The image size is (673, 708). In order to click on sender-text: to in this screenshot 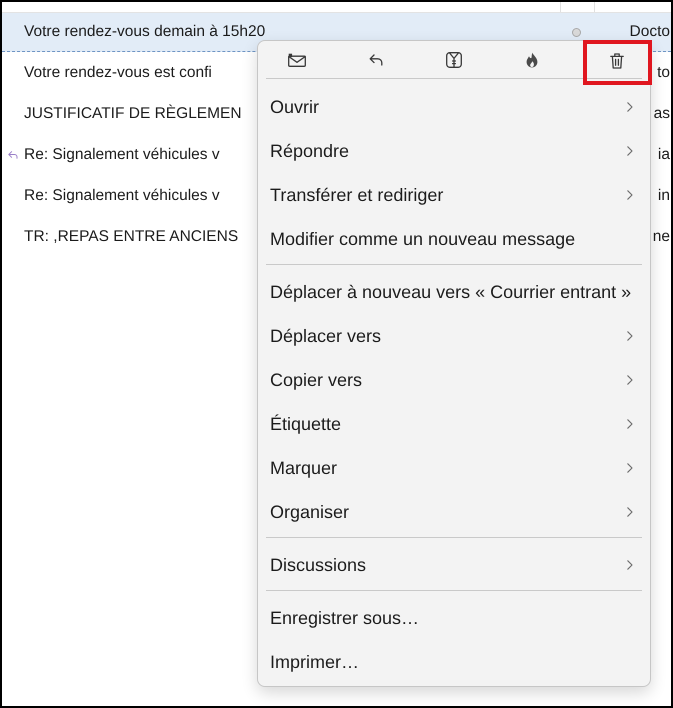, I will do `click(663, 72)`.